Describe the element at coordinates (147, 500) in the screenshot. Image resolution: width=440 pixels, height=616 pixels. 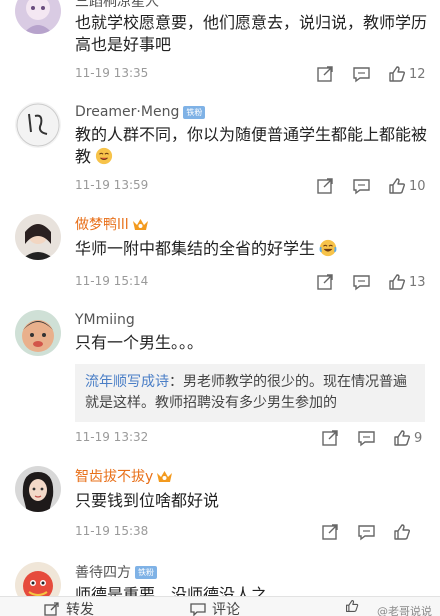
I see `comment-text: 只要钱到位啥都好说` at that location.